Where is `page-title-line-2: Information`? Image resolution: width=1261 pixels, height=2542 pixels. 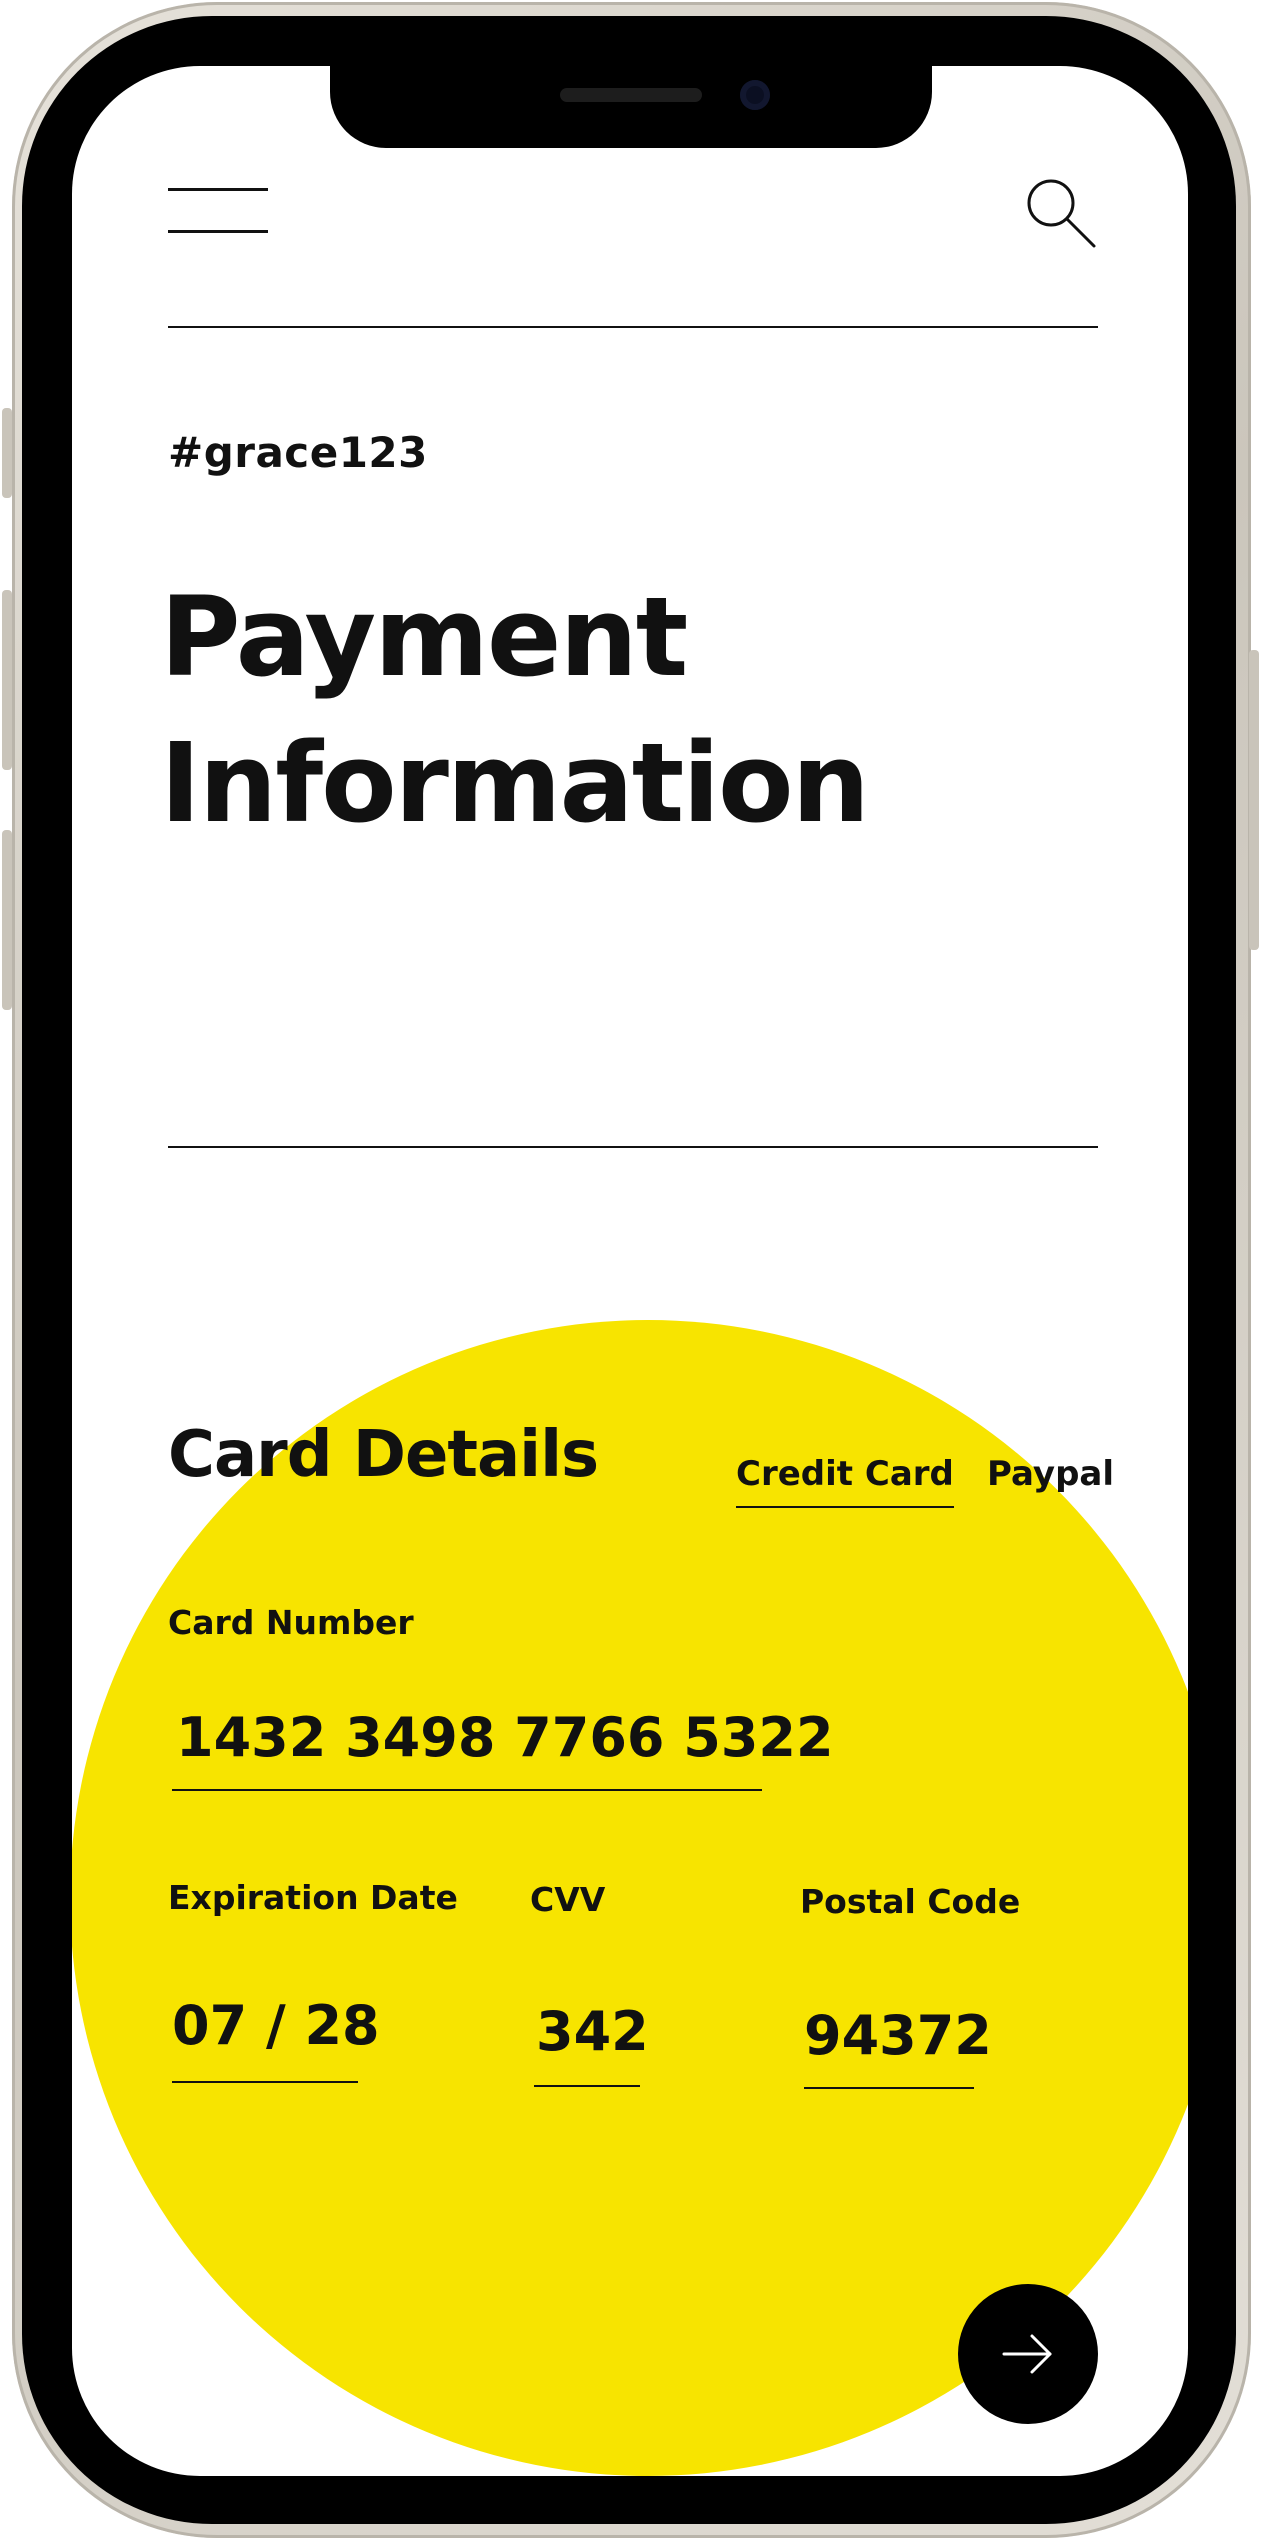 page-title-line-2: Information is located at coordinates (515, 783).